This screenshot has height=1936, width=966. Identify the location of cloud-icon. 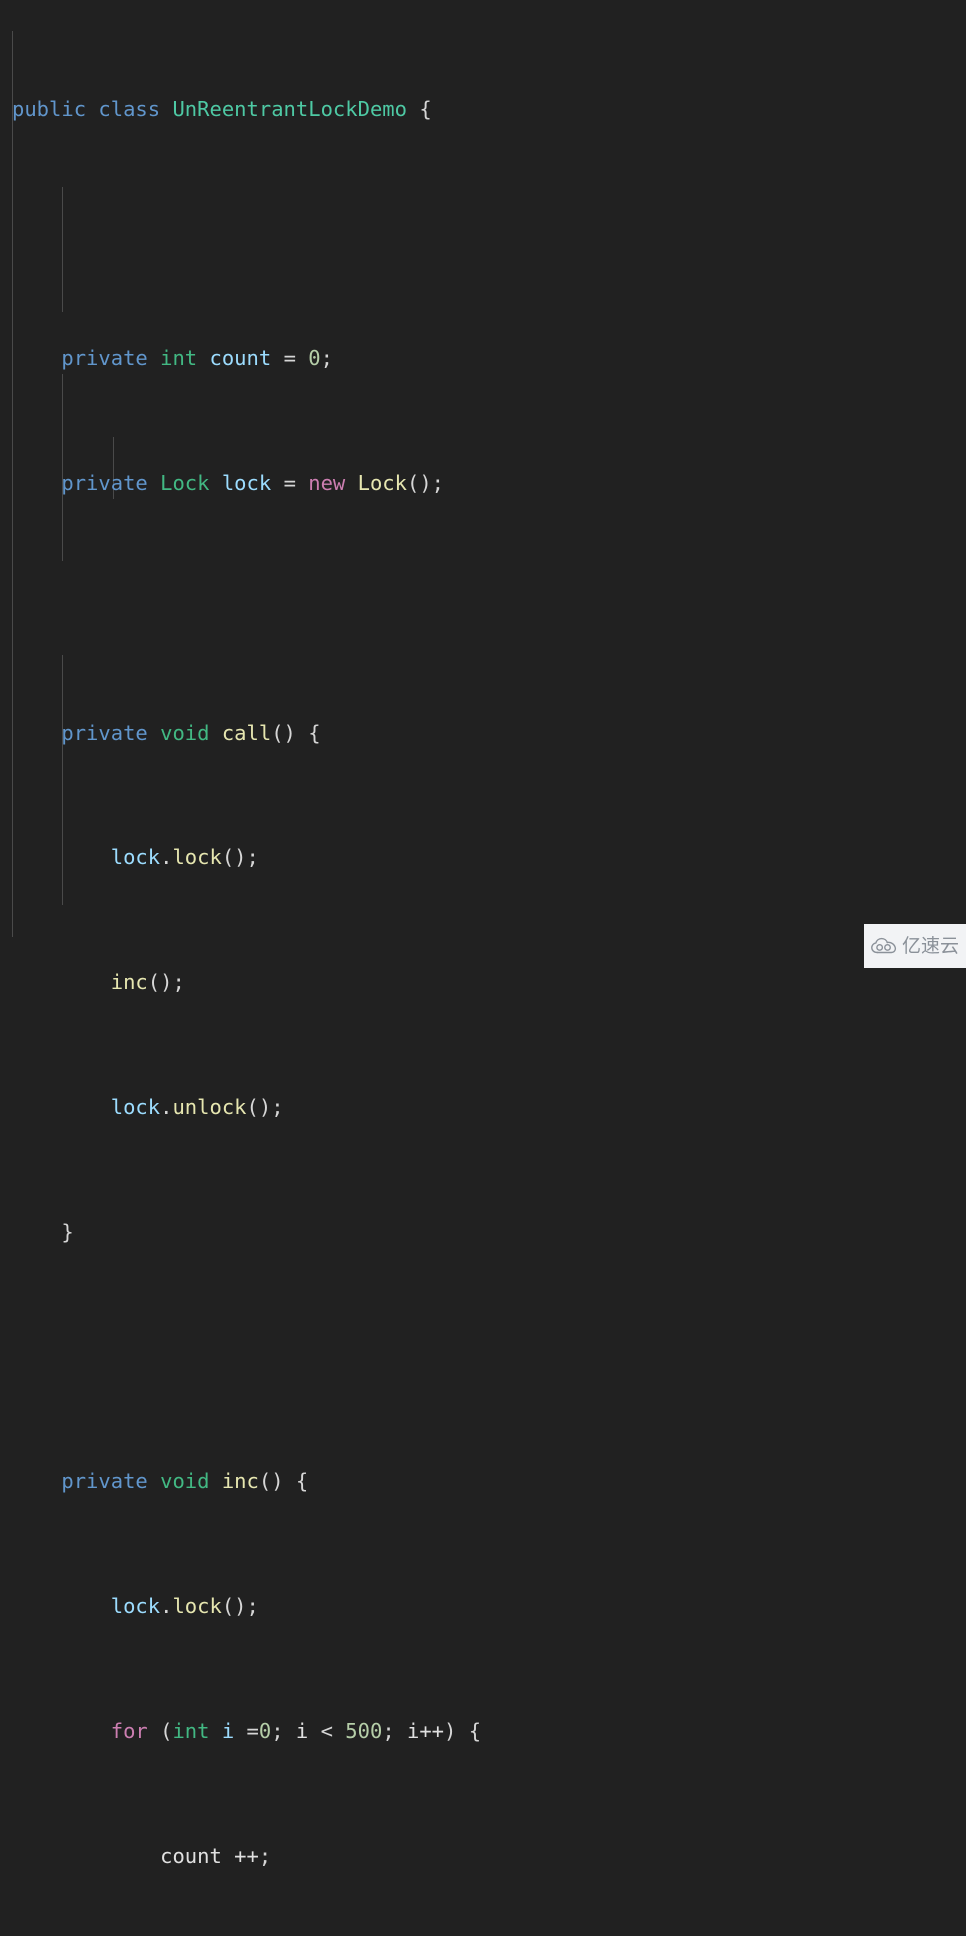
(884, 945).